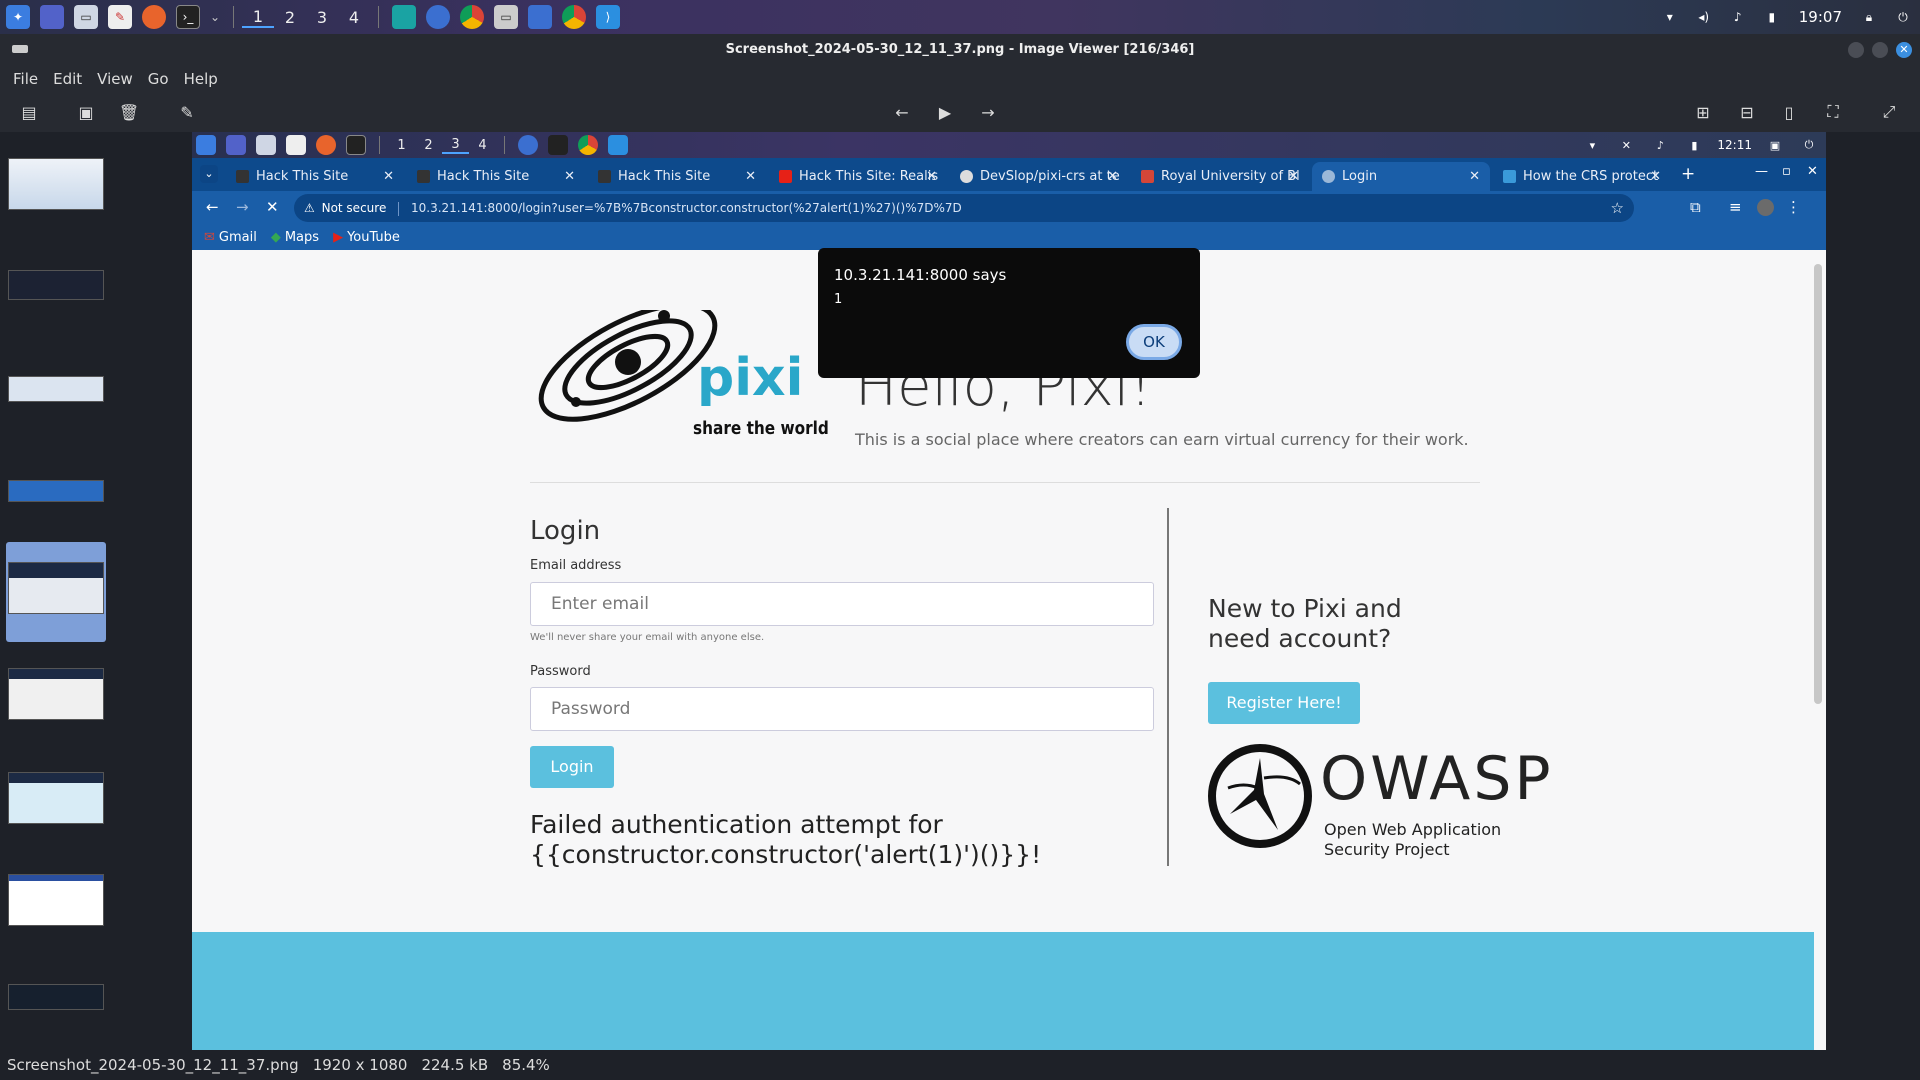 Image resolution: width=1920 pixels, height=1080 pixels. I want to click on bookmark-maps: Maps, so click(302, 237).